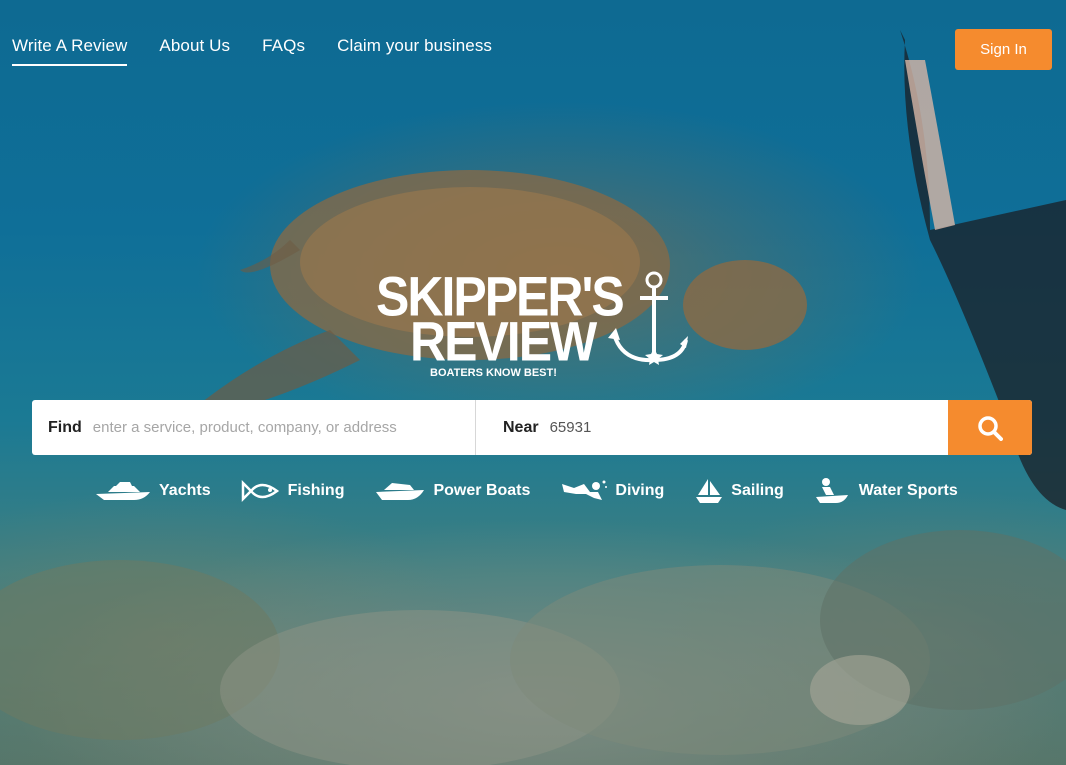 The width and height of the screenshot is (1066, 765). Describe the element at coordinates (123, 491) in the screenshot. I see `yacht-icon` at that location.